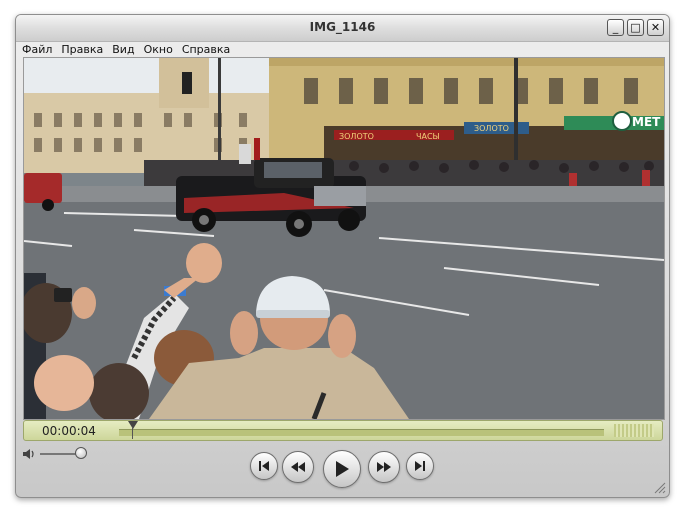 This screenshot has width=686, height=514. I want to click on store-sign-center: ЗОЛОТО, so click(491, 128).